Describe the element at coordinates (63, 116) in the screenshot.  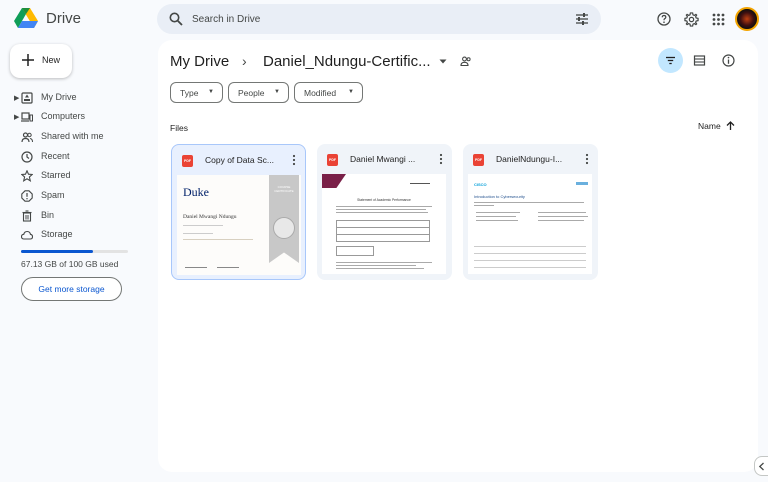
I see `sidebar-item-label: Computers` at that location.